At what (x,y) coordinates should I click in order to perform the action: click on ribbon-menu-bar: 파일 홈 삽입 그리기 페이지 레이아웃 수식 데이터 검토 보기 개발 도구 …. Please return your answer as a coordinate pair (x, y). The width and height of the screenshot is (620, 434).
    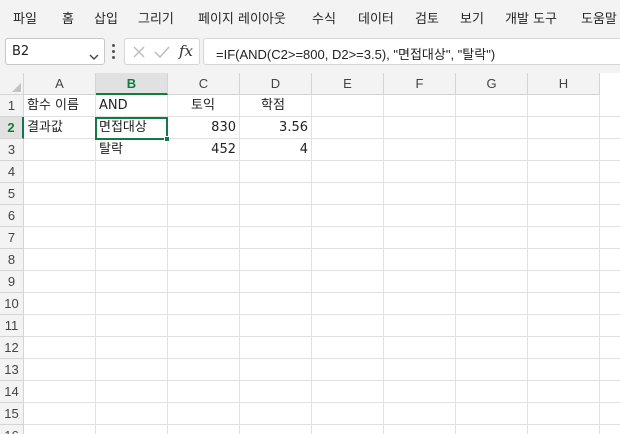
    Looking at the image, I should click on (310, 16).